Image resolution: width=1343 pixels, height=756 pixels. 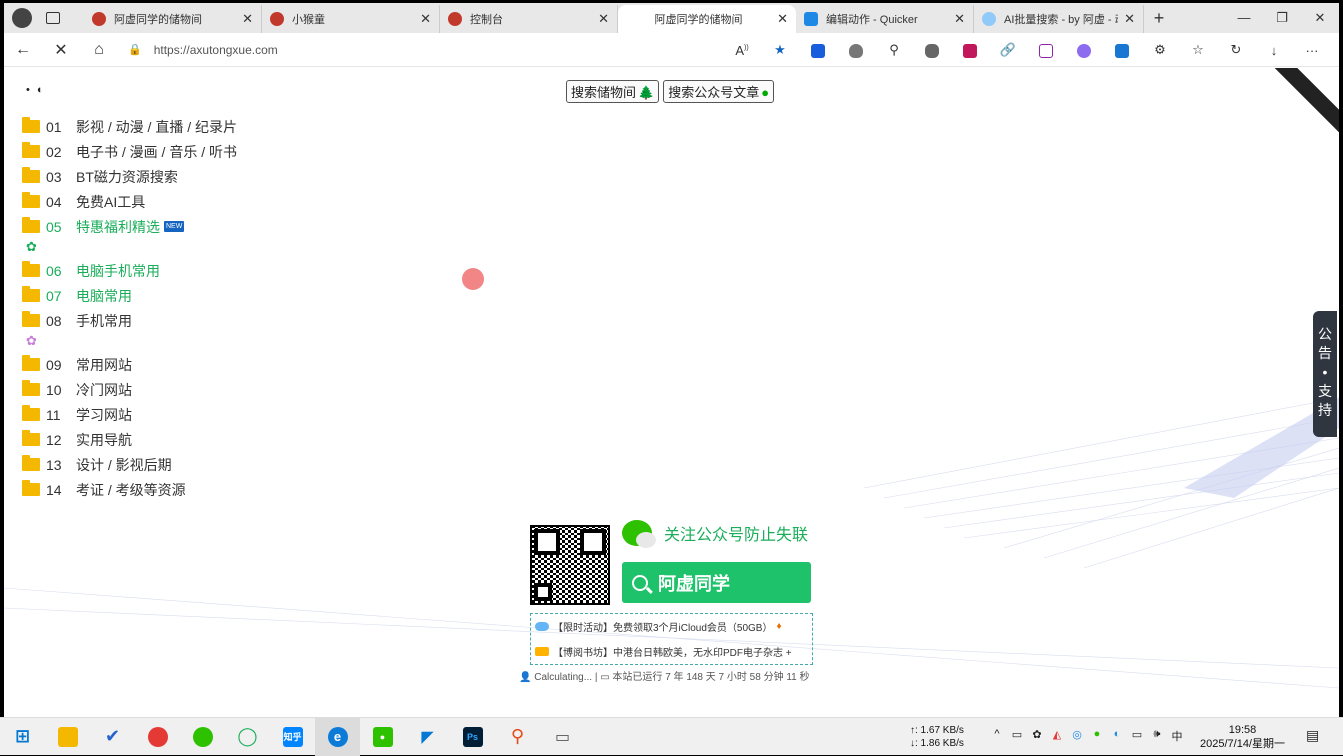 I want to click on favorite-star-icon: ★, so click(x=780, y=50).